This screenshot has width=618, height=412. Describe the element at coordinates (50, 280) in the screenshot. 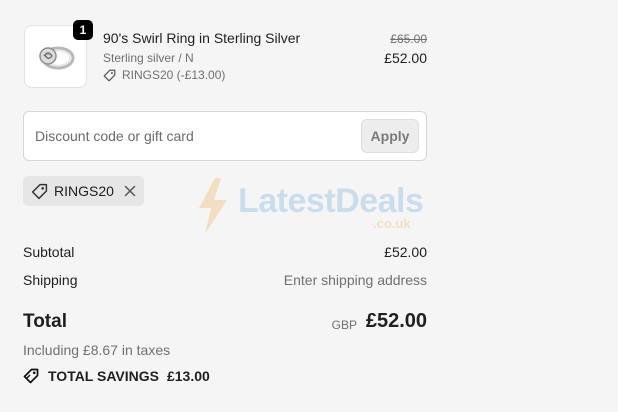

I see `shipping-label: Shipping` at that location.